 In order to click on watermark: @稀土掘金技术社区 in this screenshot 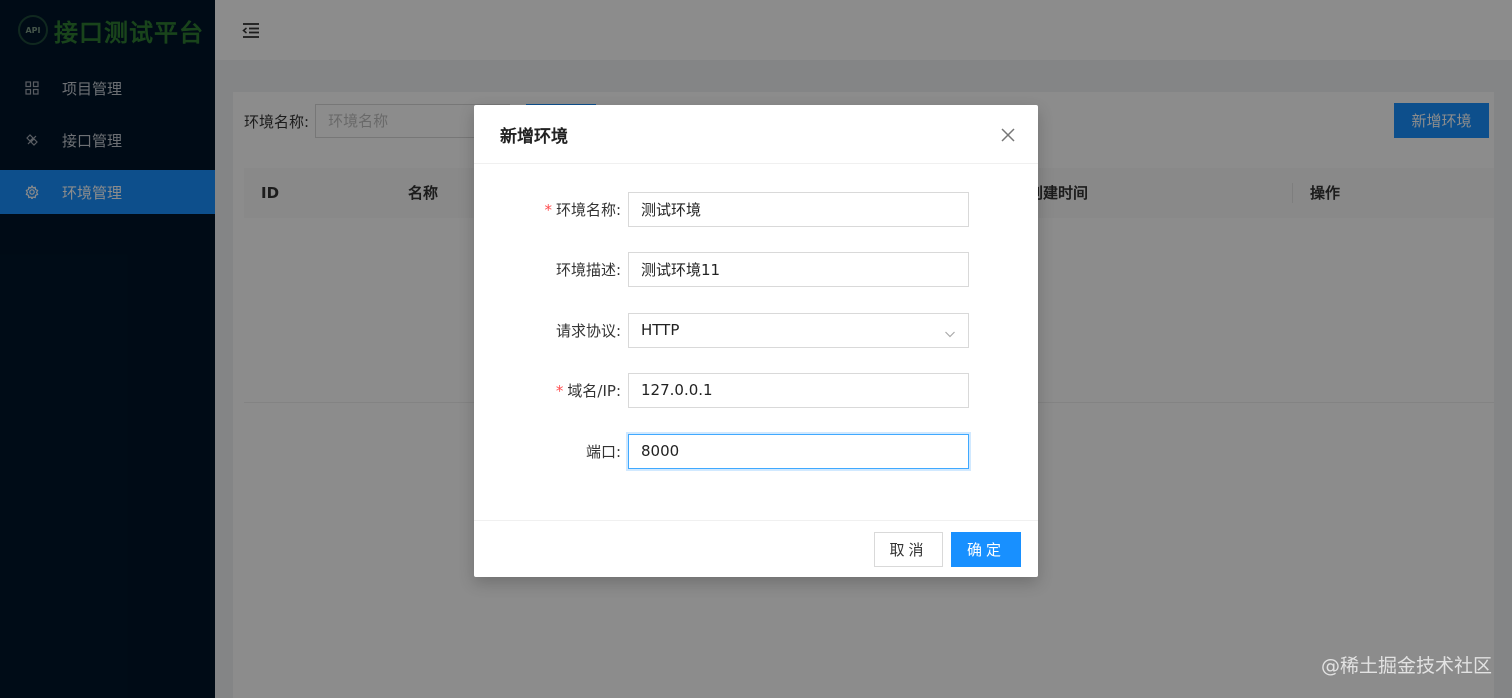, I will do `click(1406, 666)`.